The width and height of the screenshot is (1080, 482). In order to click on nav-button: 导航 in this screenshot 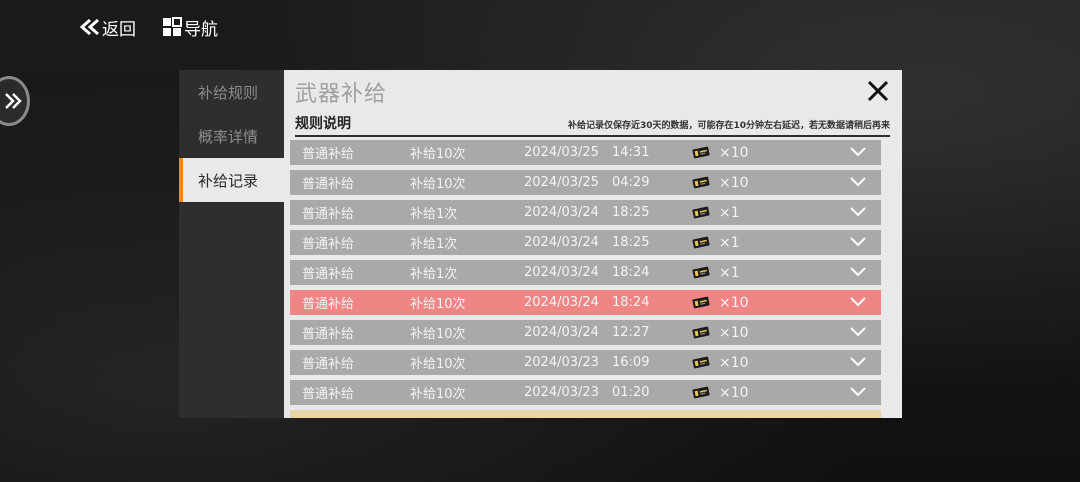, I will do `click(190, 27)`.